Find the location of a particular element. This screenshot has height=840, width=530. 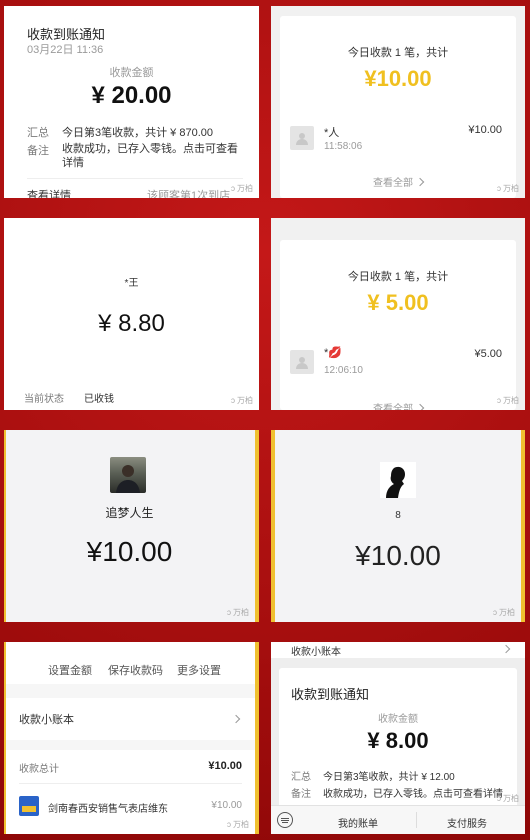

today-total-amount: ¥10.00 is located at coordinates (398, 78).